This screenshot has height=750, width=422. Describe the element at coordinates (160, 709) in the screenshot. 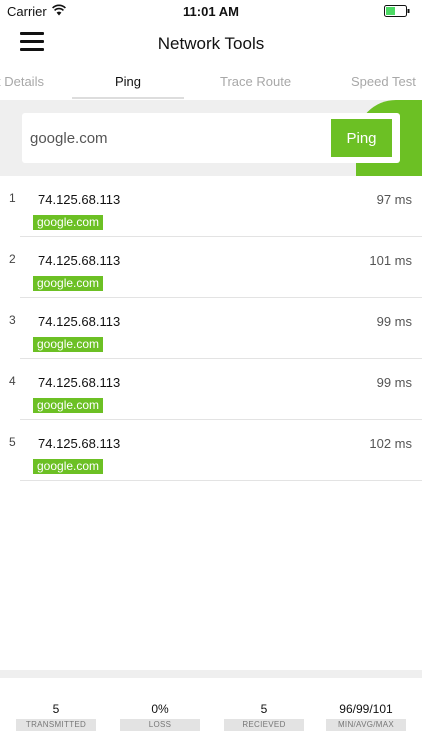

I see `stat-value: 0%` at that location.